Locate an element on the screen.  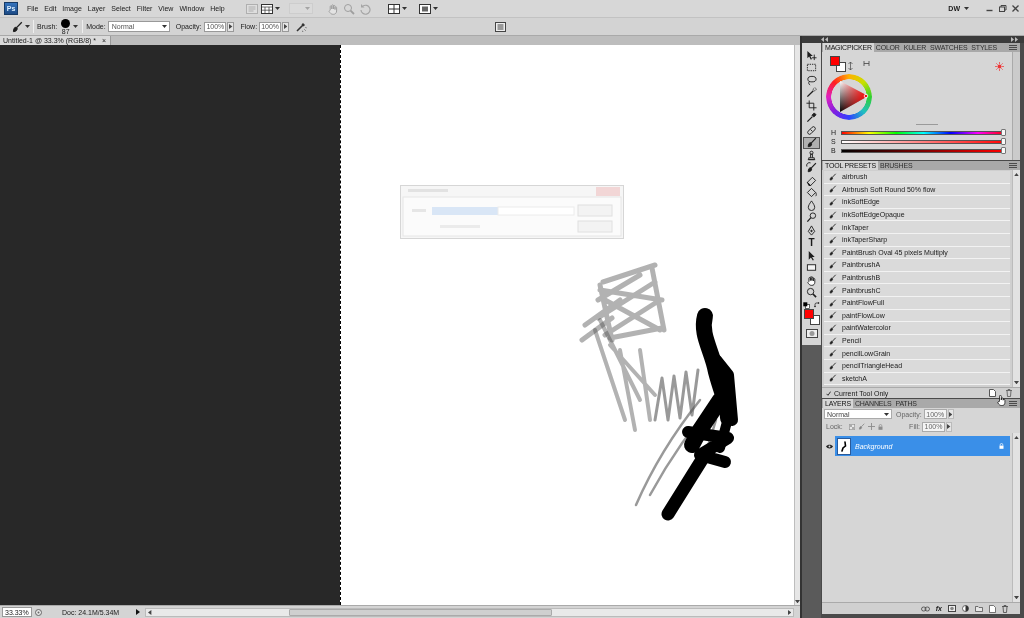
bucket-icon is located at coordinates (811, 193).